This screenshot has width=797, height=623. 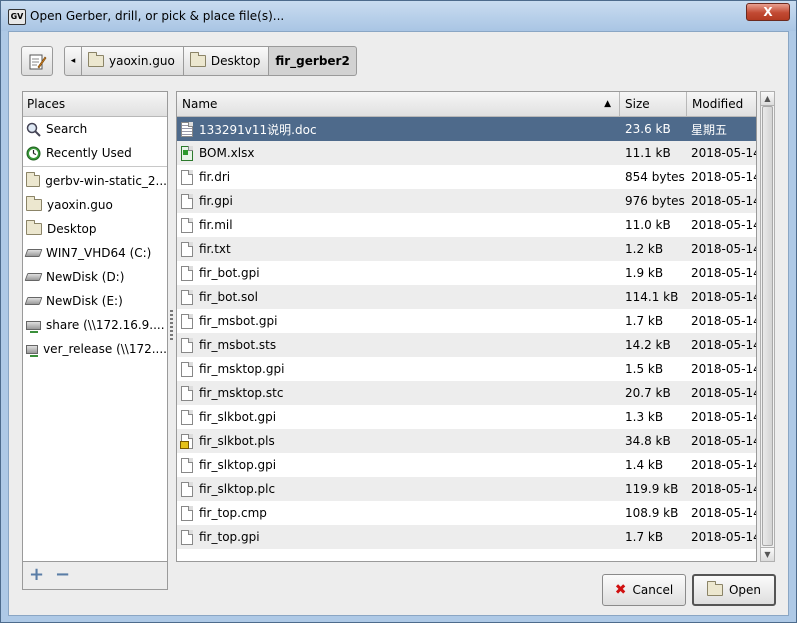 What do you see at coordinates (767, 99) in the screenshot?
I see `scroll-up-icon: ▲` at bounding box center [767, 99].